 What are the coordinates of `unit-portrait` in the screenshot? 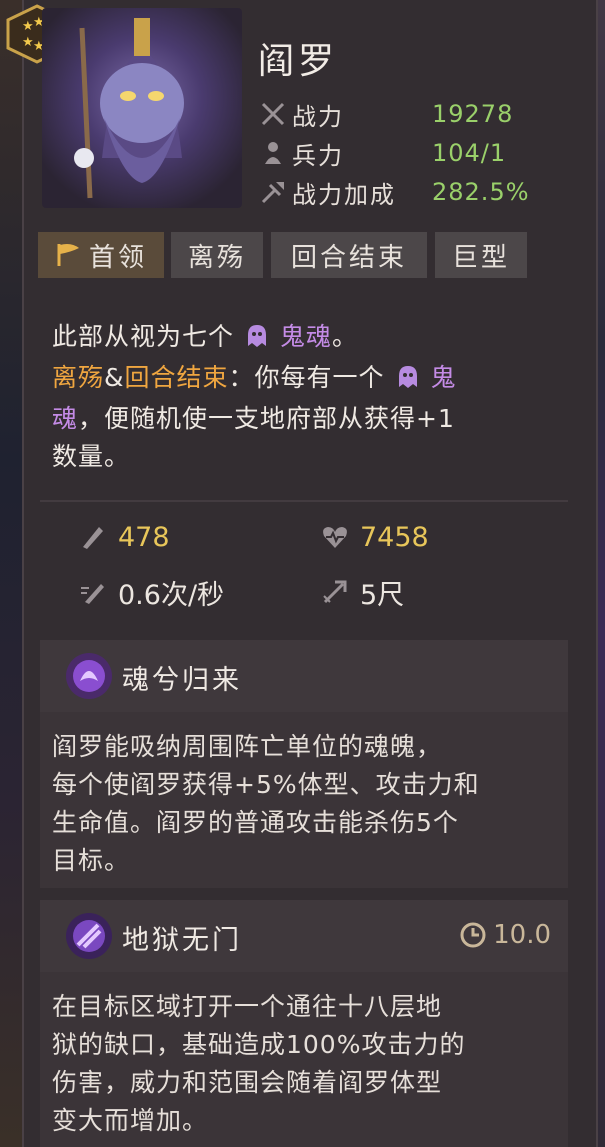 It's located at (142, 108).